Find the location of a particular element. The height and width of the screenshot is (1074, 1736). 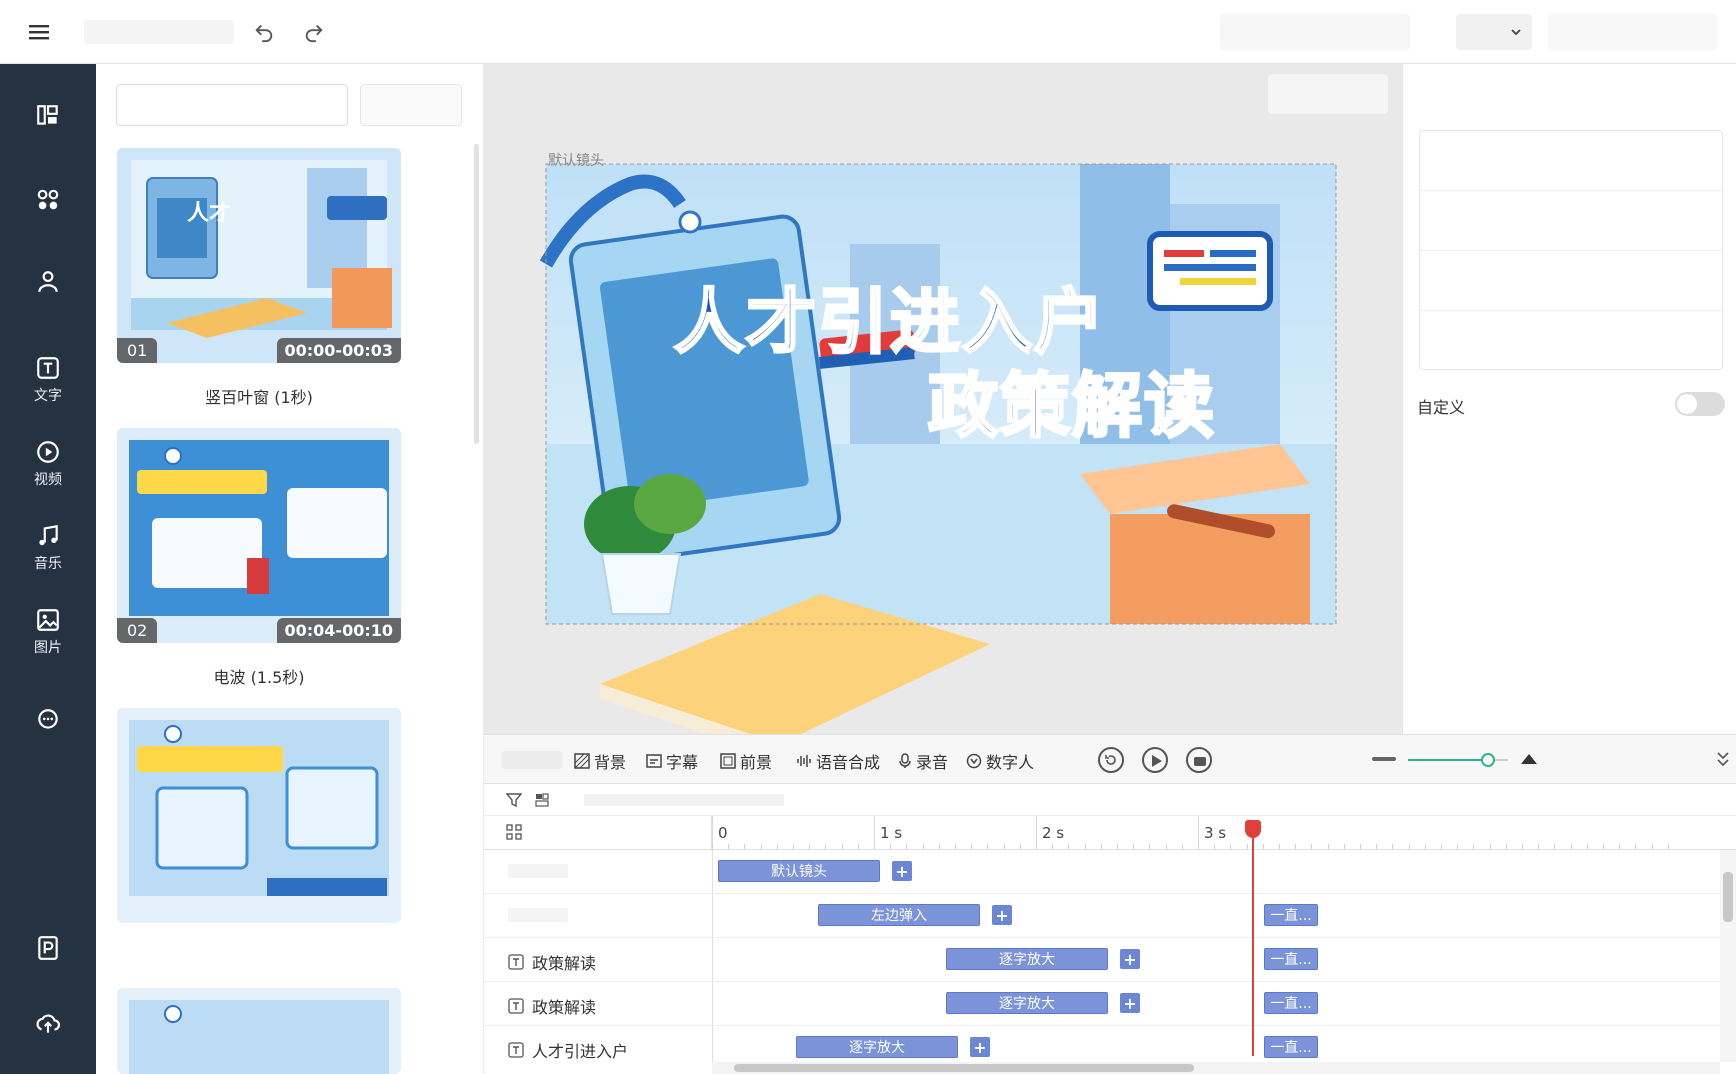

ruler-corner is located at coordinates (598, 833).